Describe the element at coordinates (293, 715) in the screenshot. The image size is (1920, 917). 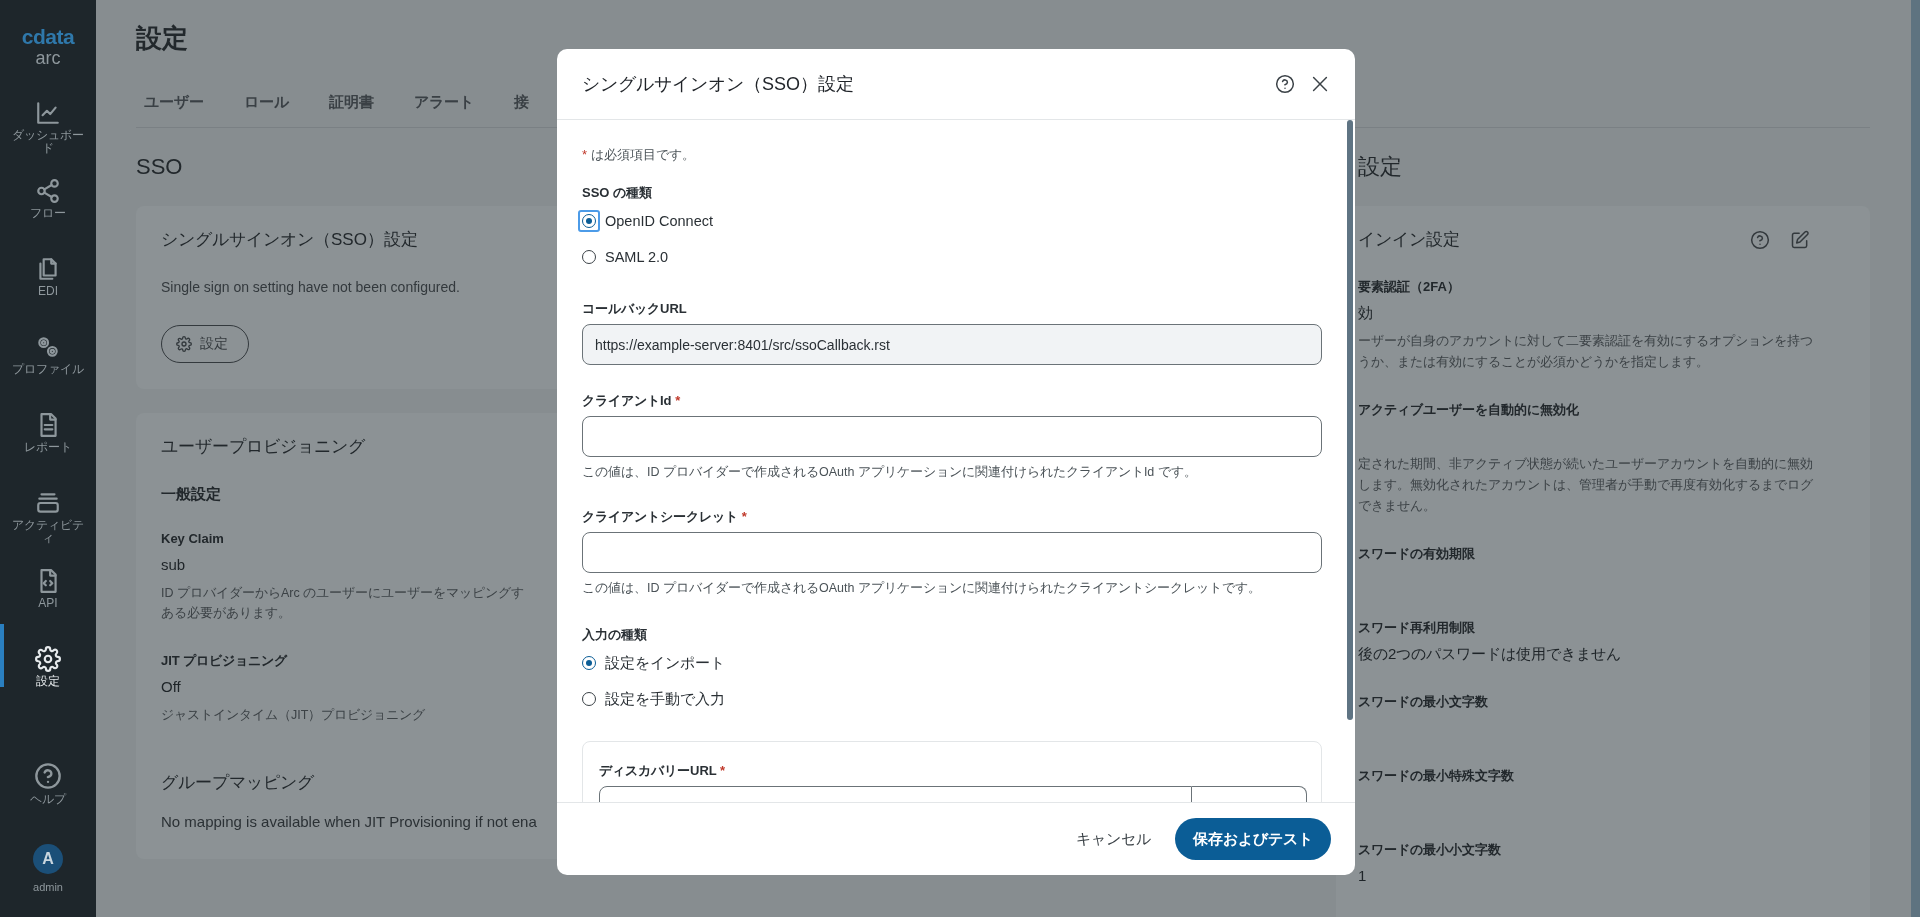
I see `field-description: ジャストインタイム（JIT）プロビジョニング` at that location.